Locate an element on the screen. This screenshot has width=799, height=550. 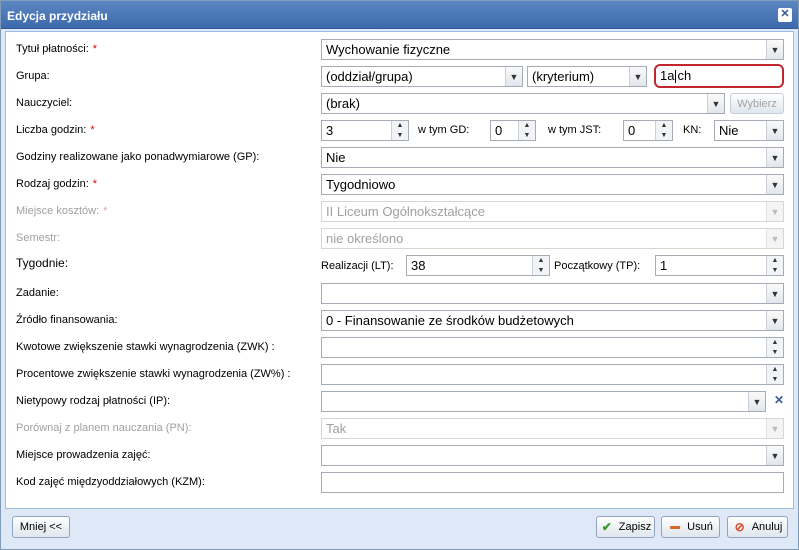
label-grupa: Grupa: is located at coordinates (33, 76).